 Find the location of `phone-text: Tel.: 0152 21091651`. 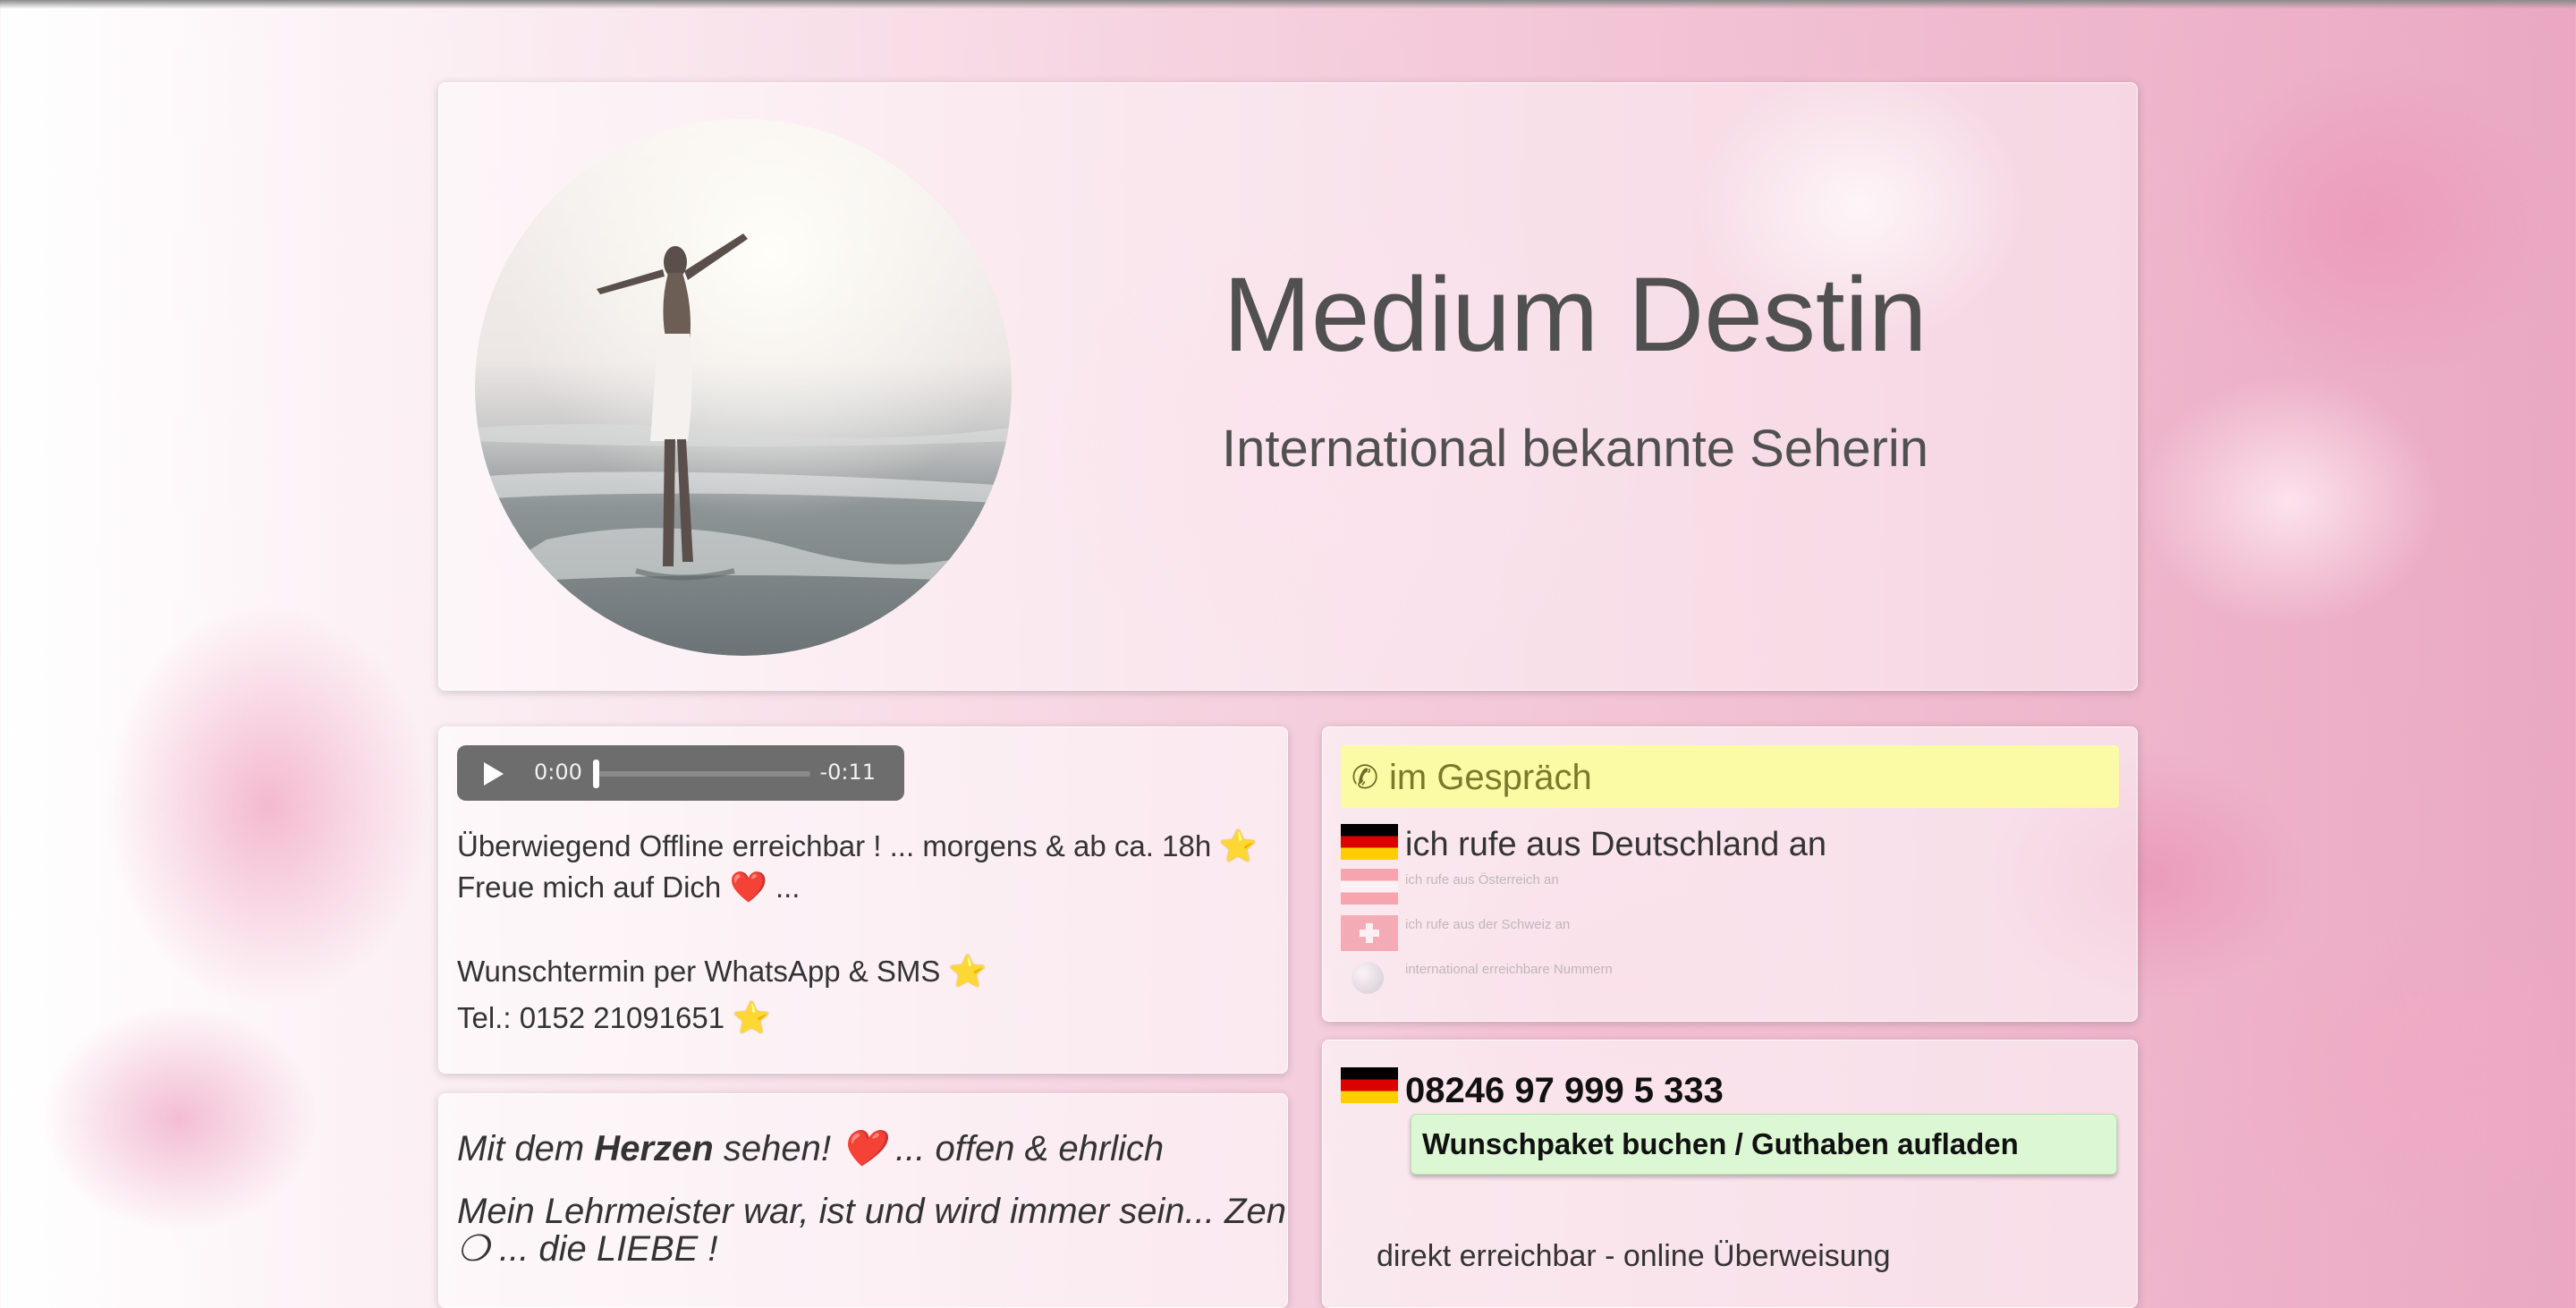

phone-text: Tel.: 0152 21091651 is located at coordinates (591, 1017).